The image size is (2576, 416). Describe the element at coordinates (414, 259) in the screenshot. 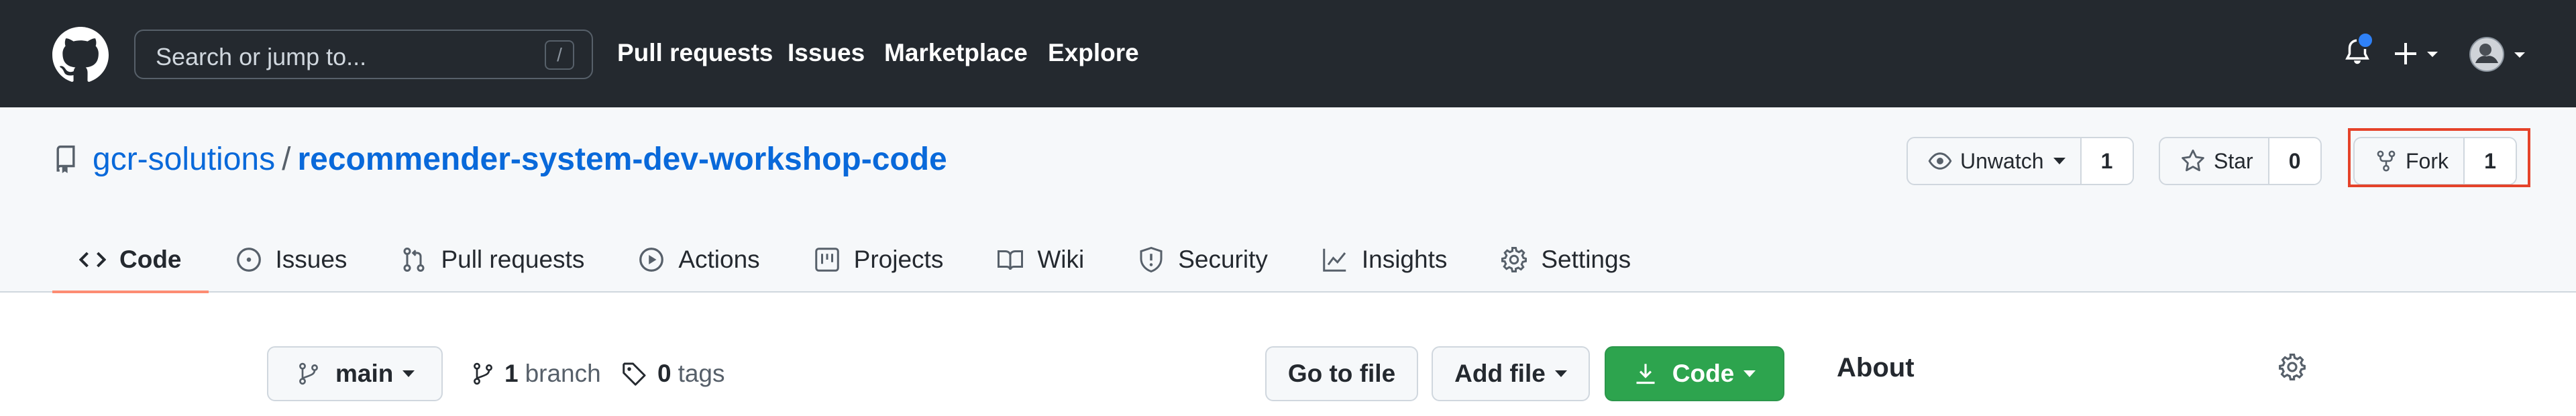

I see `git-pull-request-icon` at that location.